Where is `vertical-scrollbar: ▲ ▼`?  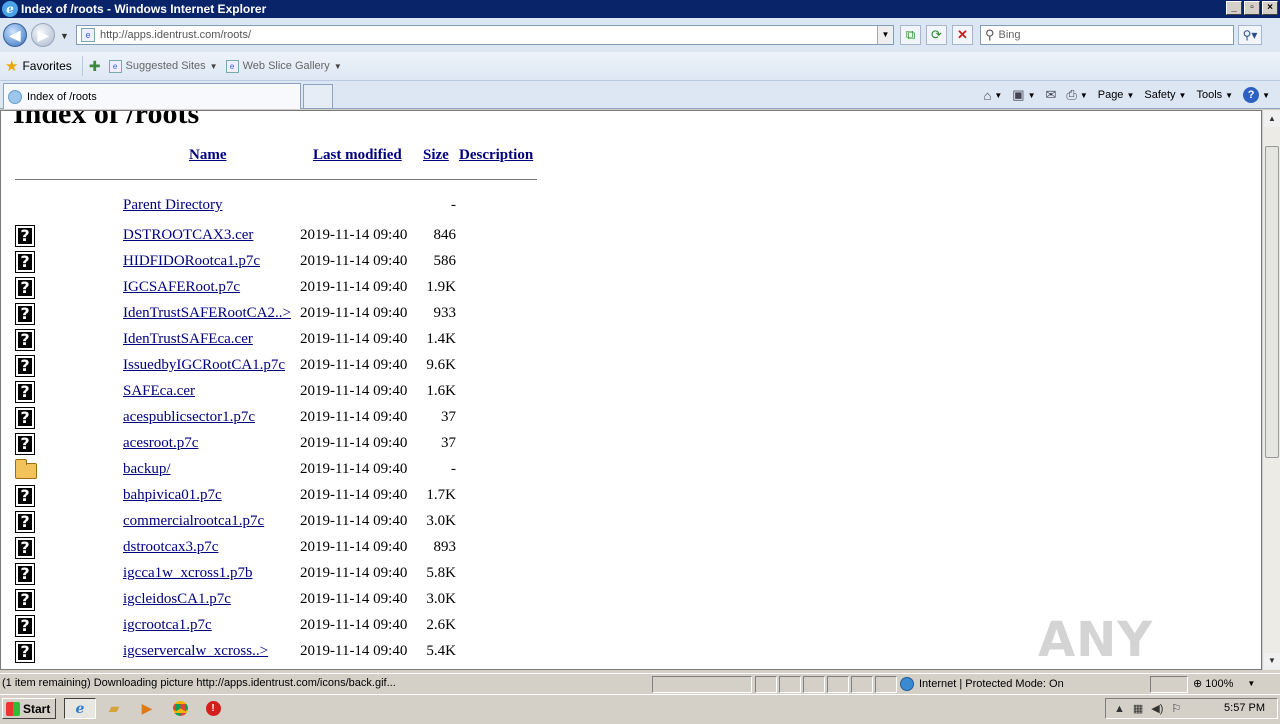 vertical-scrollbar: ▲ ▼ is located at coordinates (1271, 390).